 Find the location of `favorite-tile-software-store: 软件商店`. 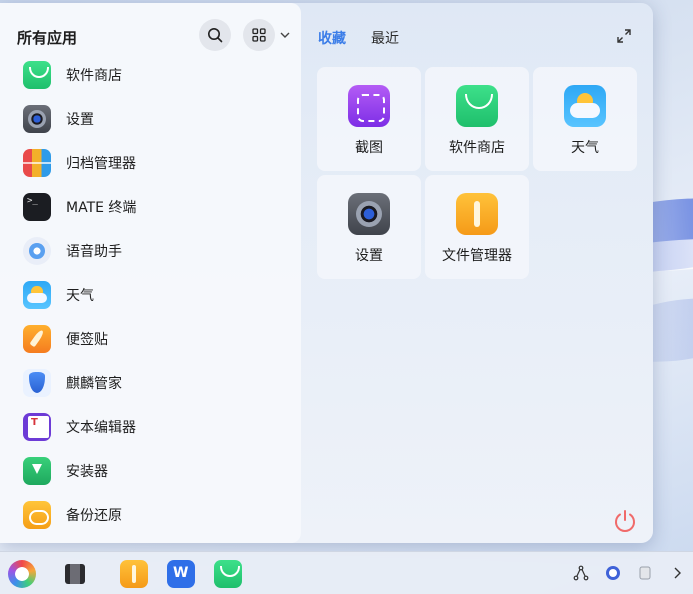

favorite-tile-software-store: 软件商店 is located at coordinates (477, 119).